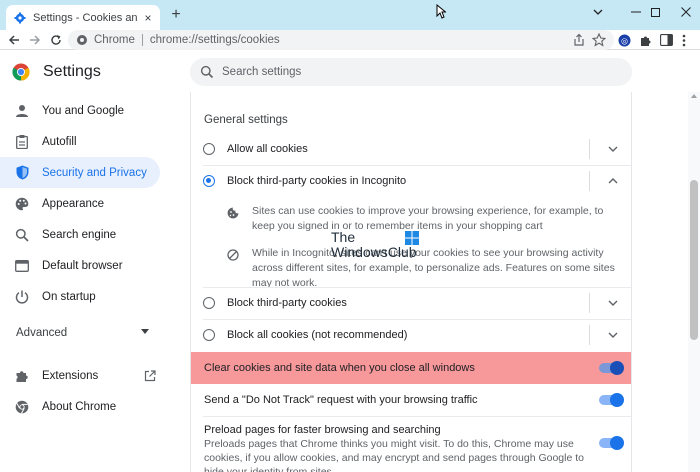 The image size is (700, 472). Describe the element at coordinates (114, 40) in the screenshot. I see `address-scheme-label: Chrome` at that location.